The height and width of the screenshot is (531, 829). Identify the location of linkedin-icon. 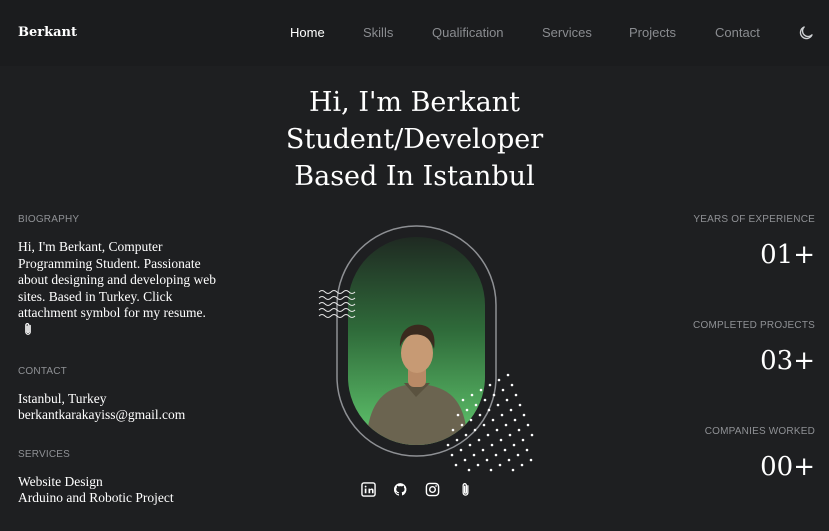
(368, 489).